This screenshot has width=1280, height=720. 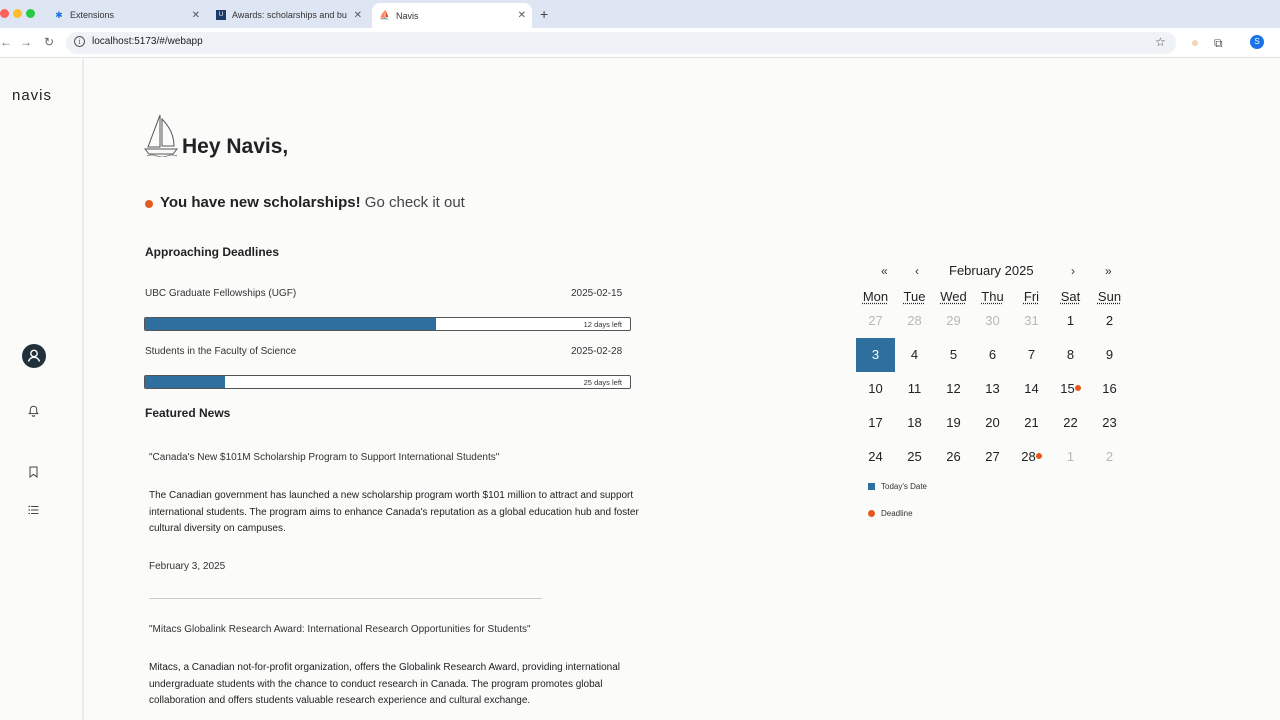 What do you see at coordinates (1070, 389) in the screenshot?
I see `calendar-day: 15` at bounding box center [1070, 389].